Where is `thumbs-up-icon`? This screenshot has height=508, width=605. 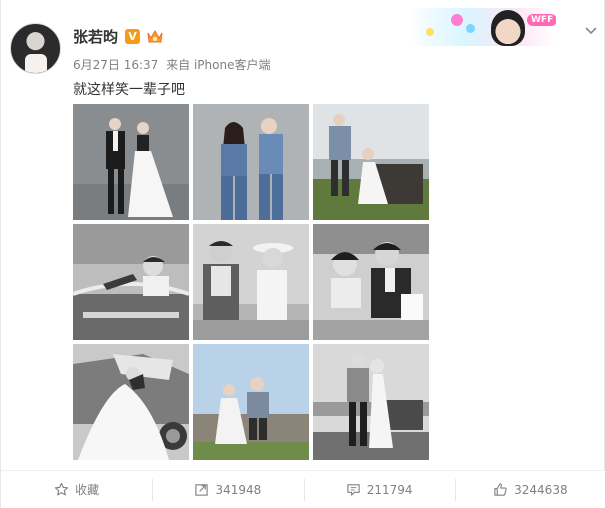 thumbs-up-icon is located at coordinates (500, 489).